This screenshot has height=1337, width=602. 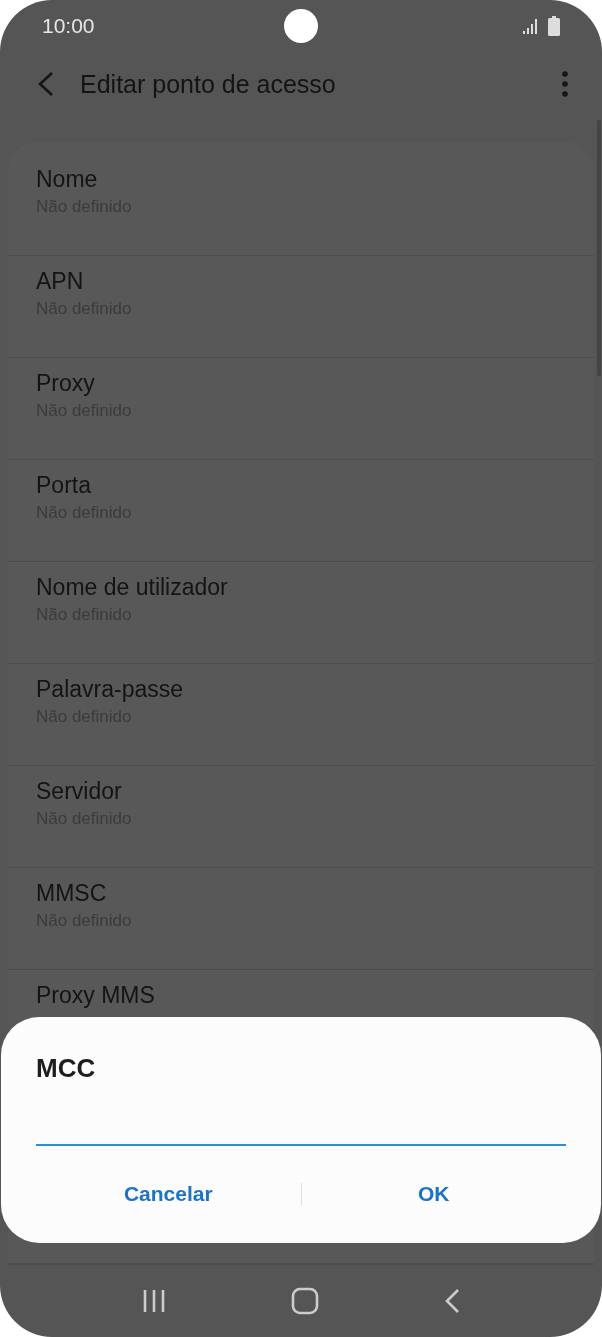 I want to click on more-options-icon, so click(x=565, y=84).